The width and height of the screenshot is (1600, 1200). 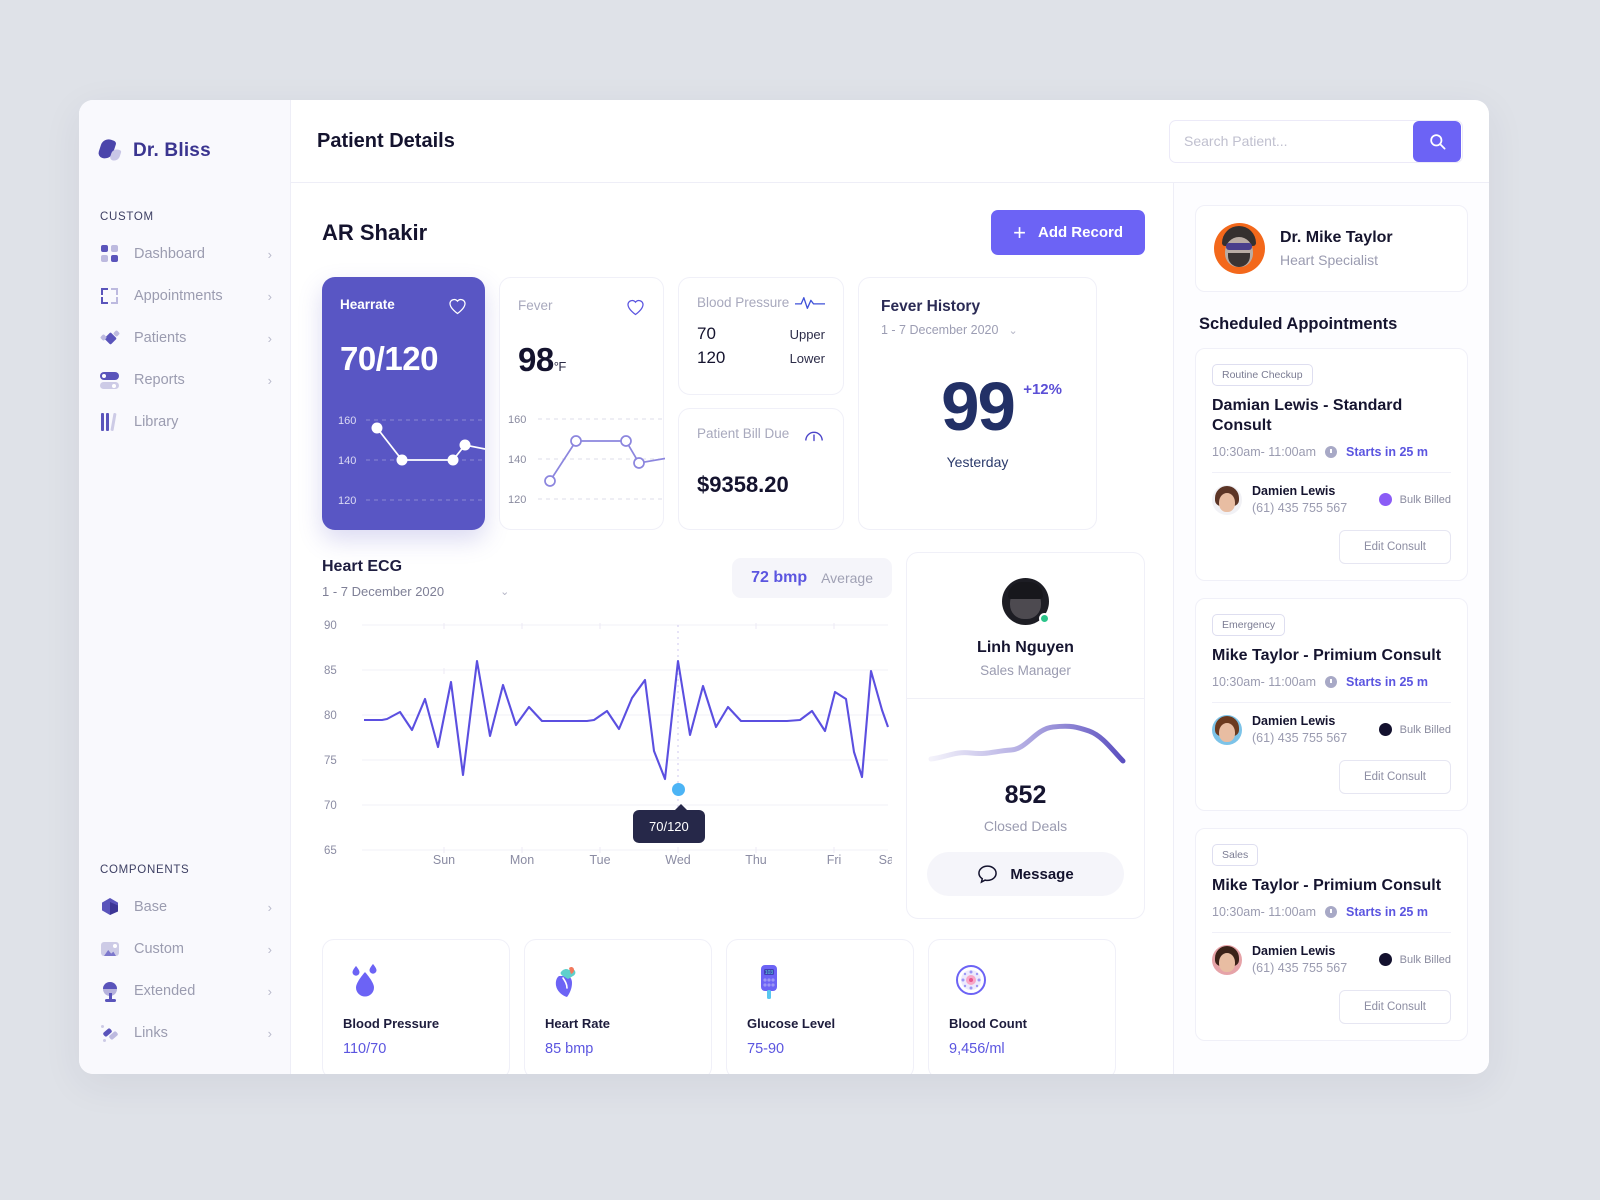 I want to click on blood-pressure-card: Blood Pressure 70 Upper 120 Lower, so click(x=761, y=336).